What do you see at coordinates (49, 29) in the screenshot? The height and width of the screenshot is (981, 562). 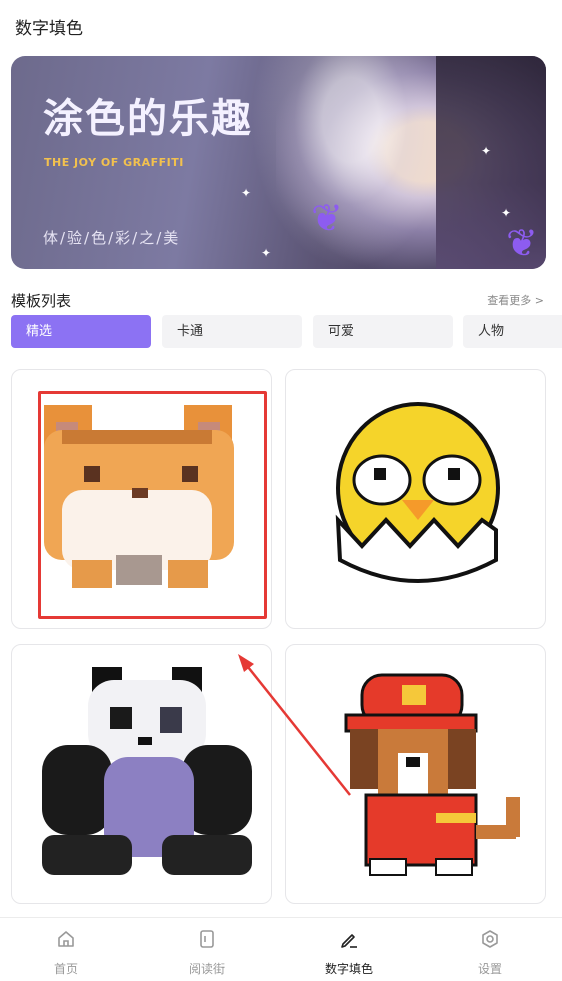 I see `page-title: 数字填色` at bounding box center [49, 29].